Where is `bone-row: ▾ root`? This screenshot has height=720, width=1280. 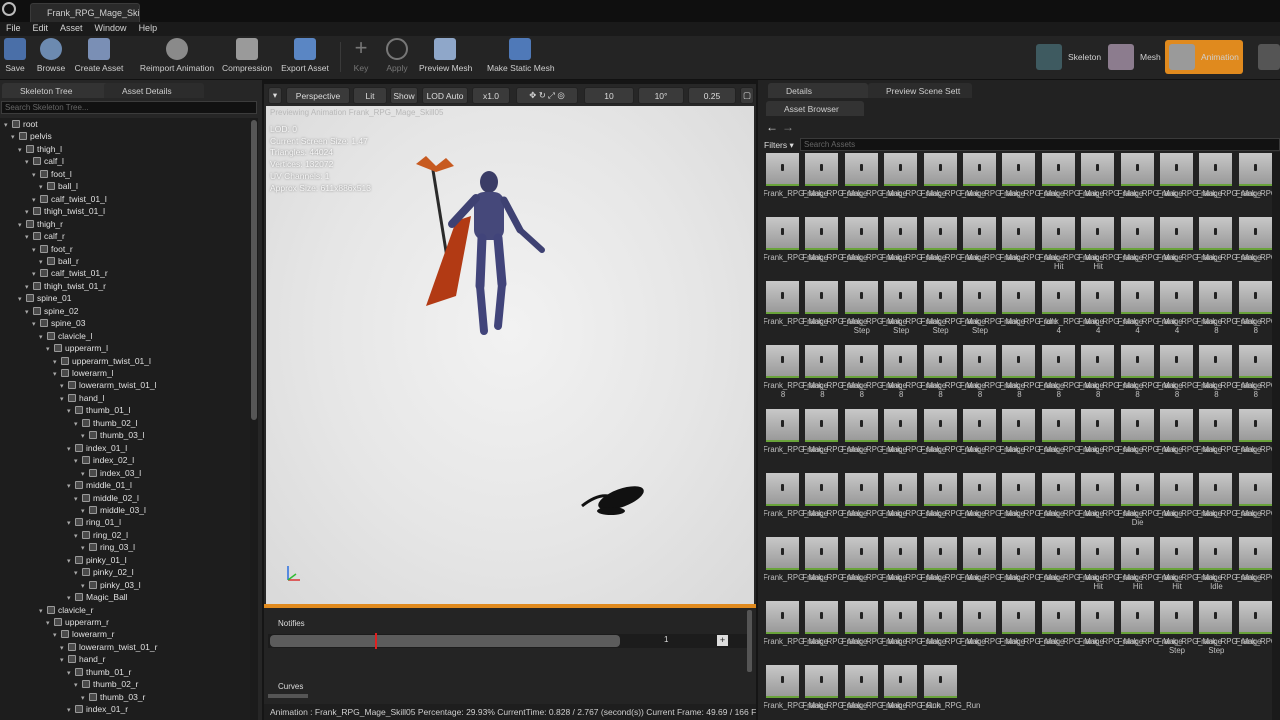
bone-row: ▾ root is located at coordinates (21, 124).